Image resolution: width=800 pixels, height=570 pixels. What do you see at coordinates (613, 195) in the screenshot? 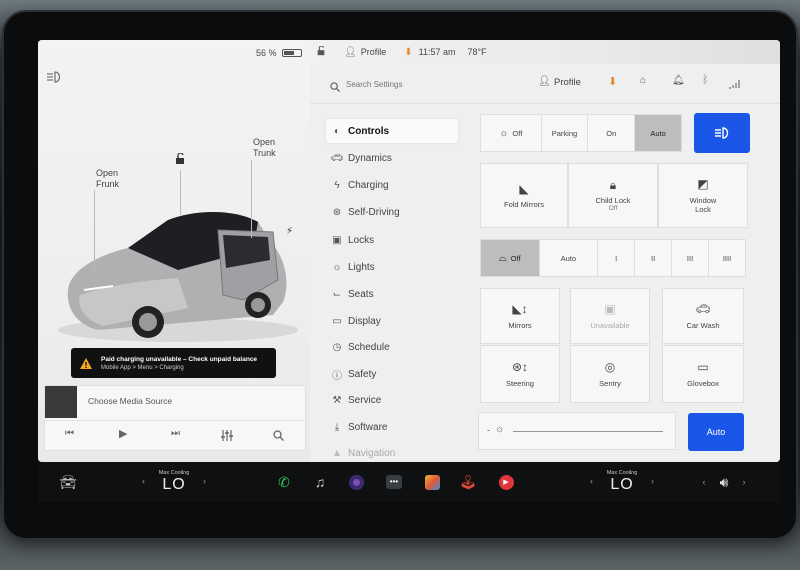
I see `child-lock-button: 🔒︎ Child Lock Off` at bounding box center [613, 195].